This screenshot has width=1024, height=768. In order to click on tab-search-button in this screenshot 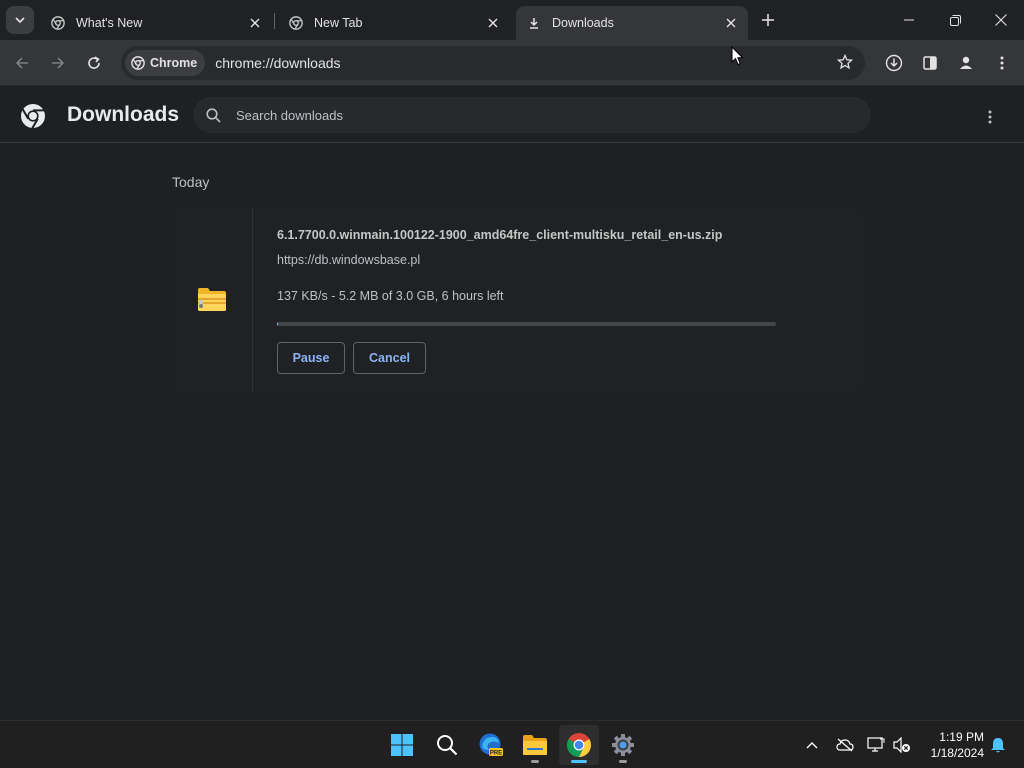, I will do `click(20, 20)`.